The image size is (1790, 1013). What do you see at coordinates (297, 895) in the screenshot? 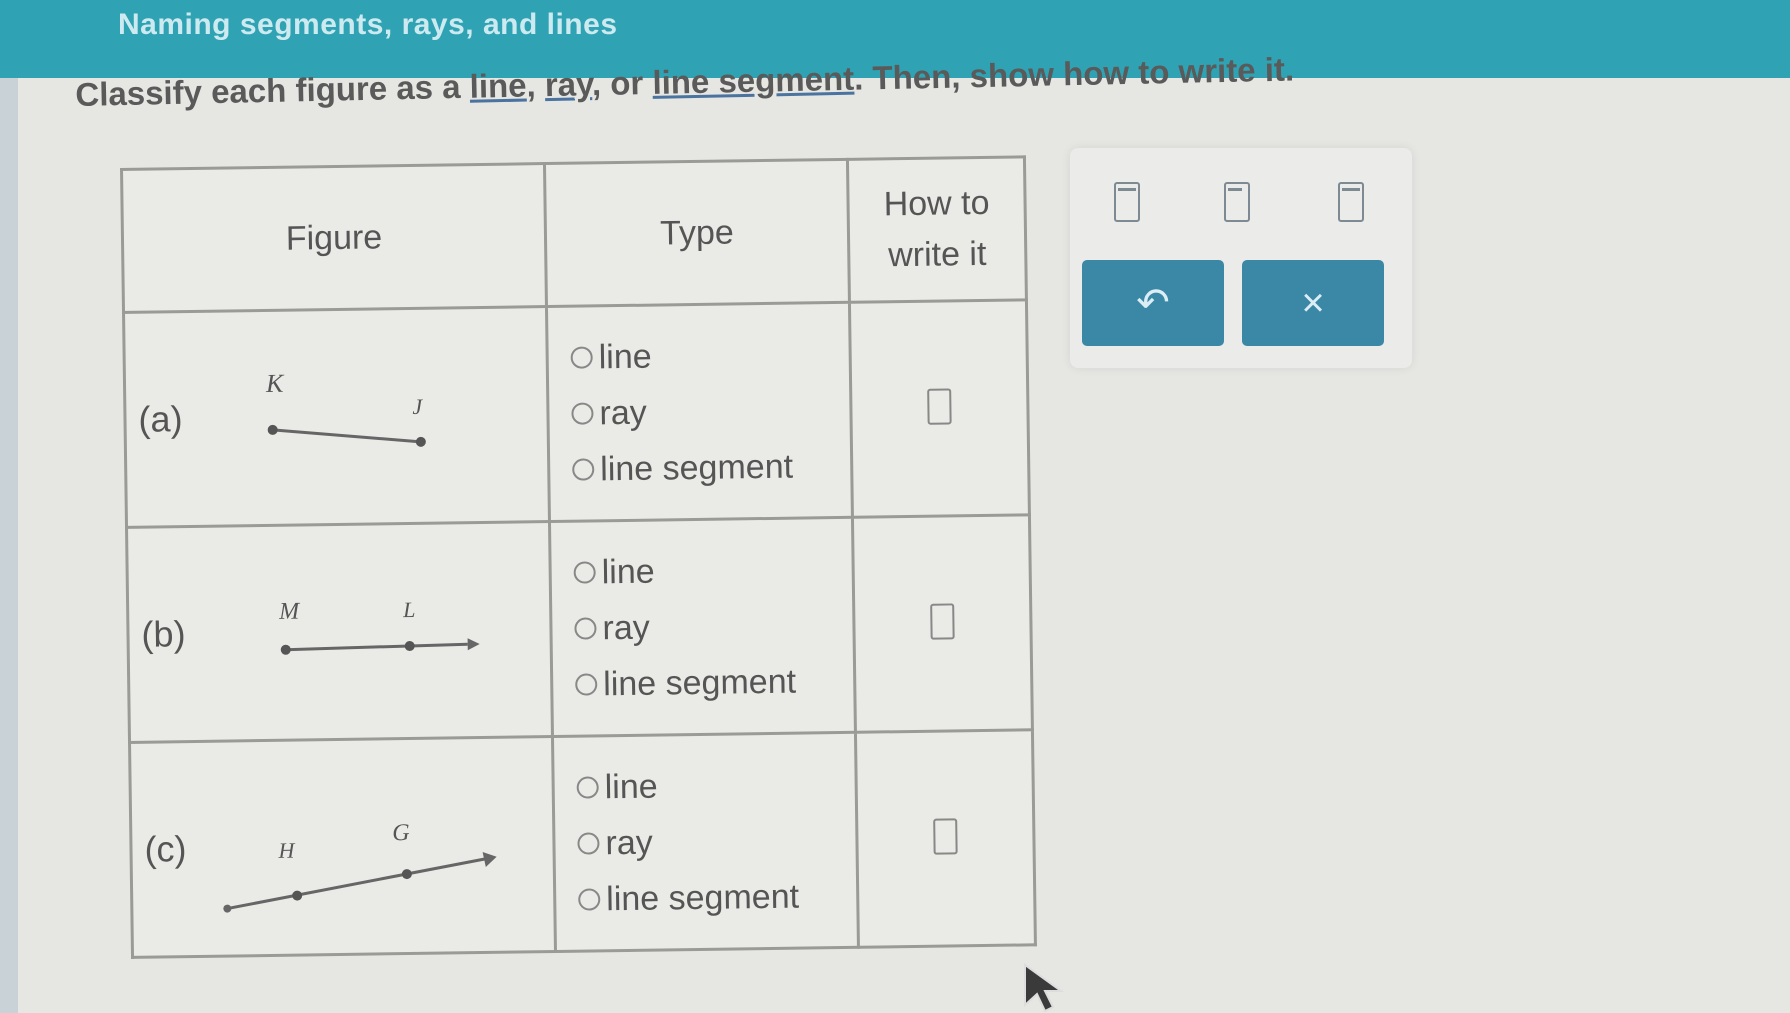
I see `point-h` at bounding box center [297, 895].